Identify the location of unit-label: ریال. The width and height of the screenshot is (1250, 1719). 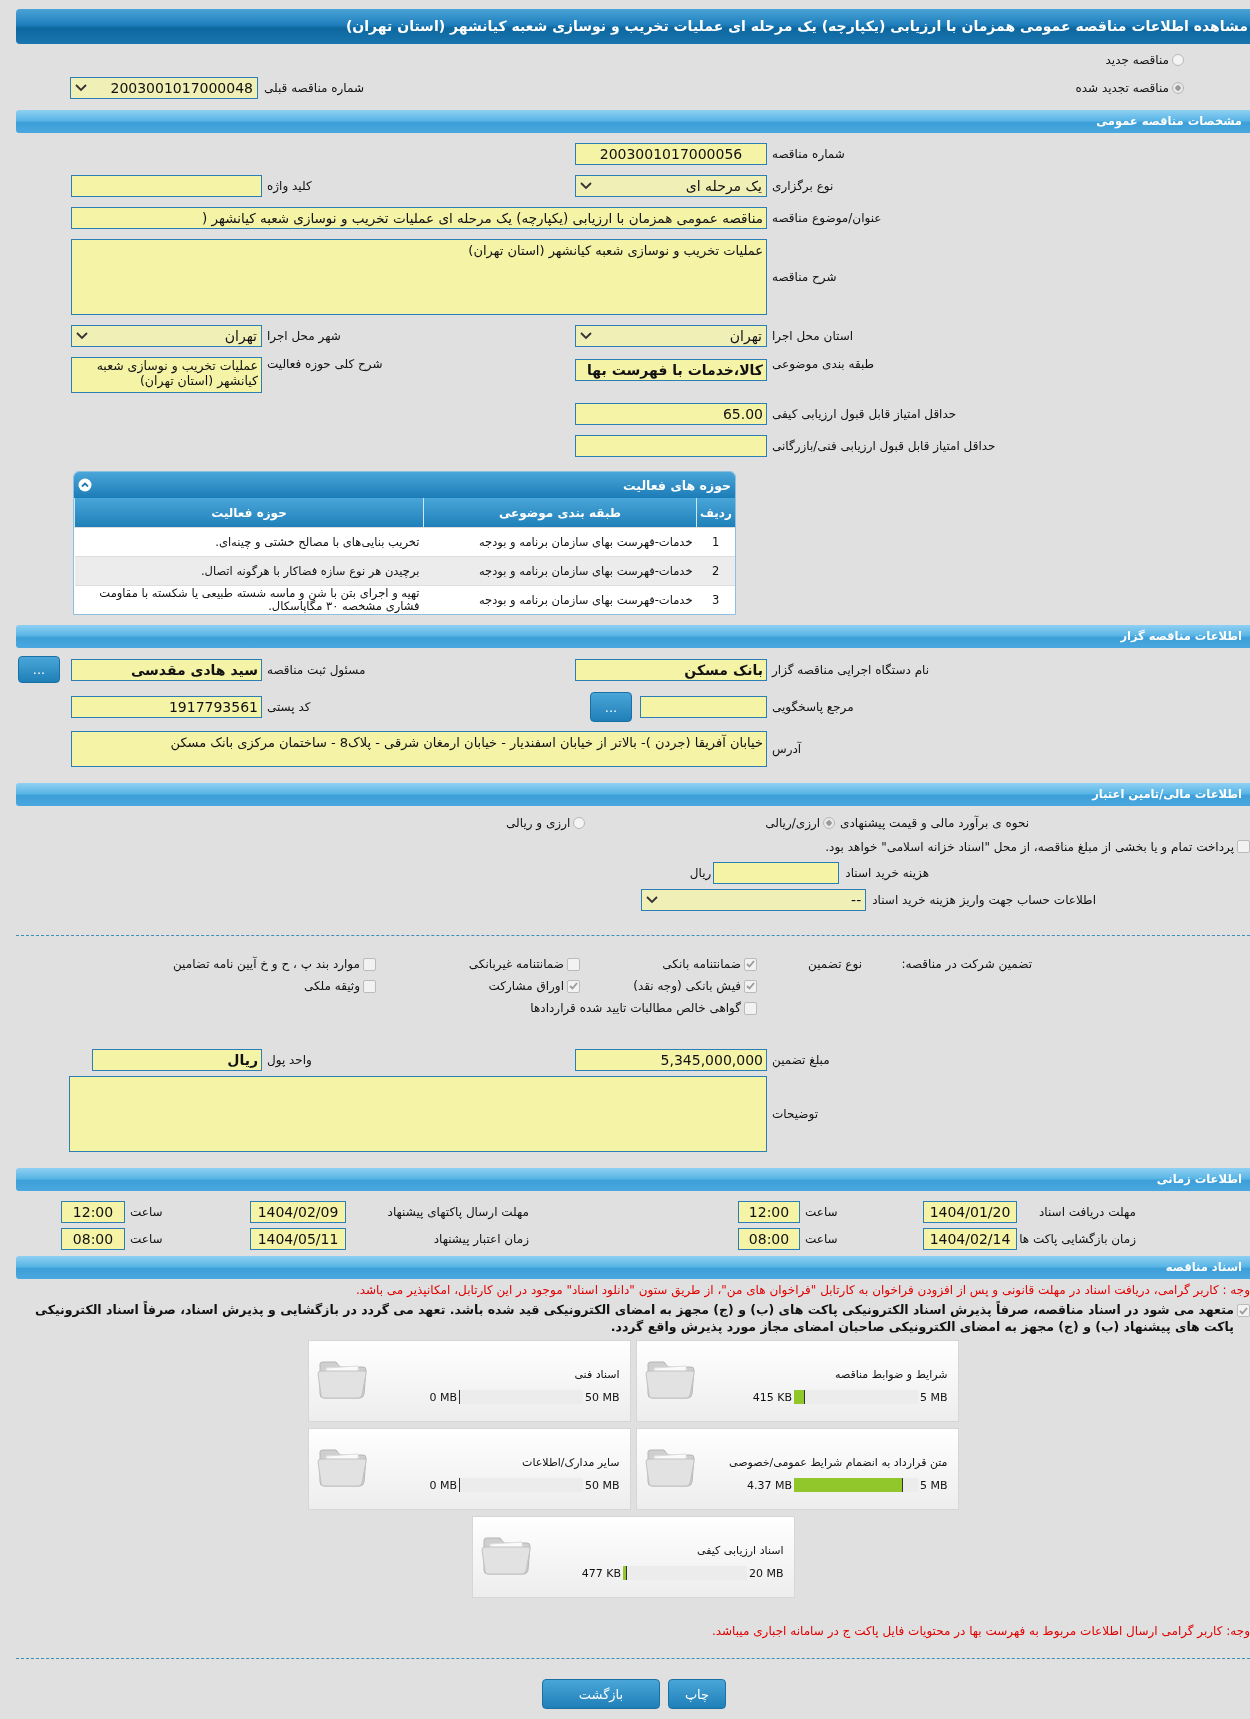
(700, 872).